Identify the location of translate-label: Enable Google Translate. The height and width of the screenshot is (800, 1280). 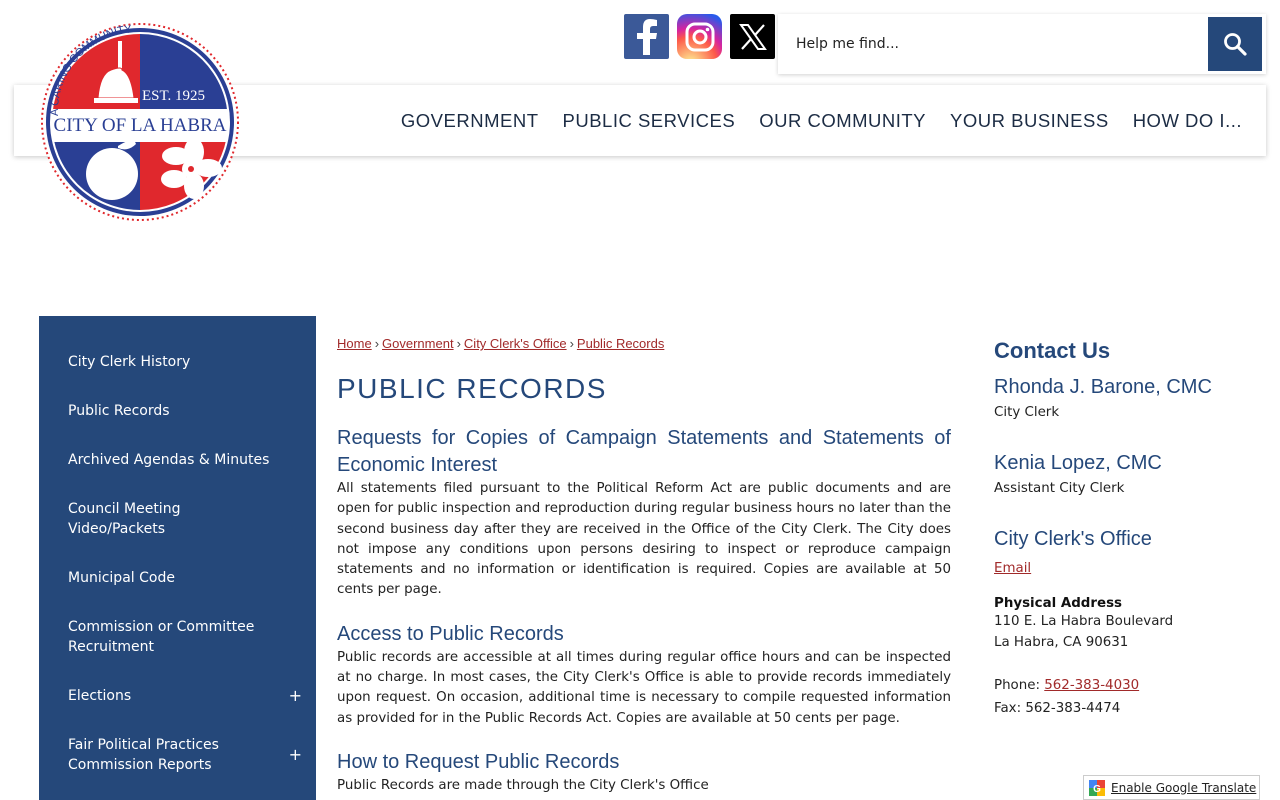
(1184, 787).